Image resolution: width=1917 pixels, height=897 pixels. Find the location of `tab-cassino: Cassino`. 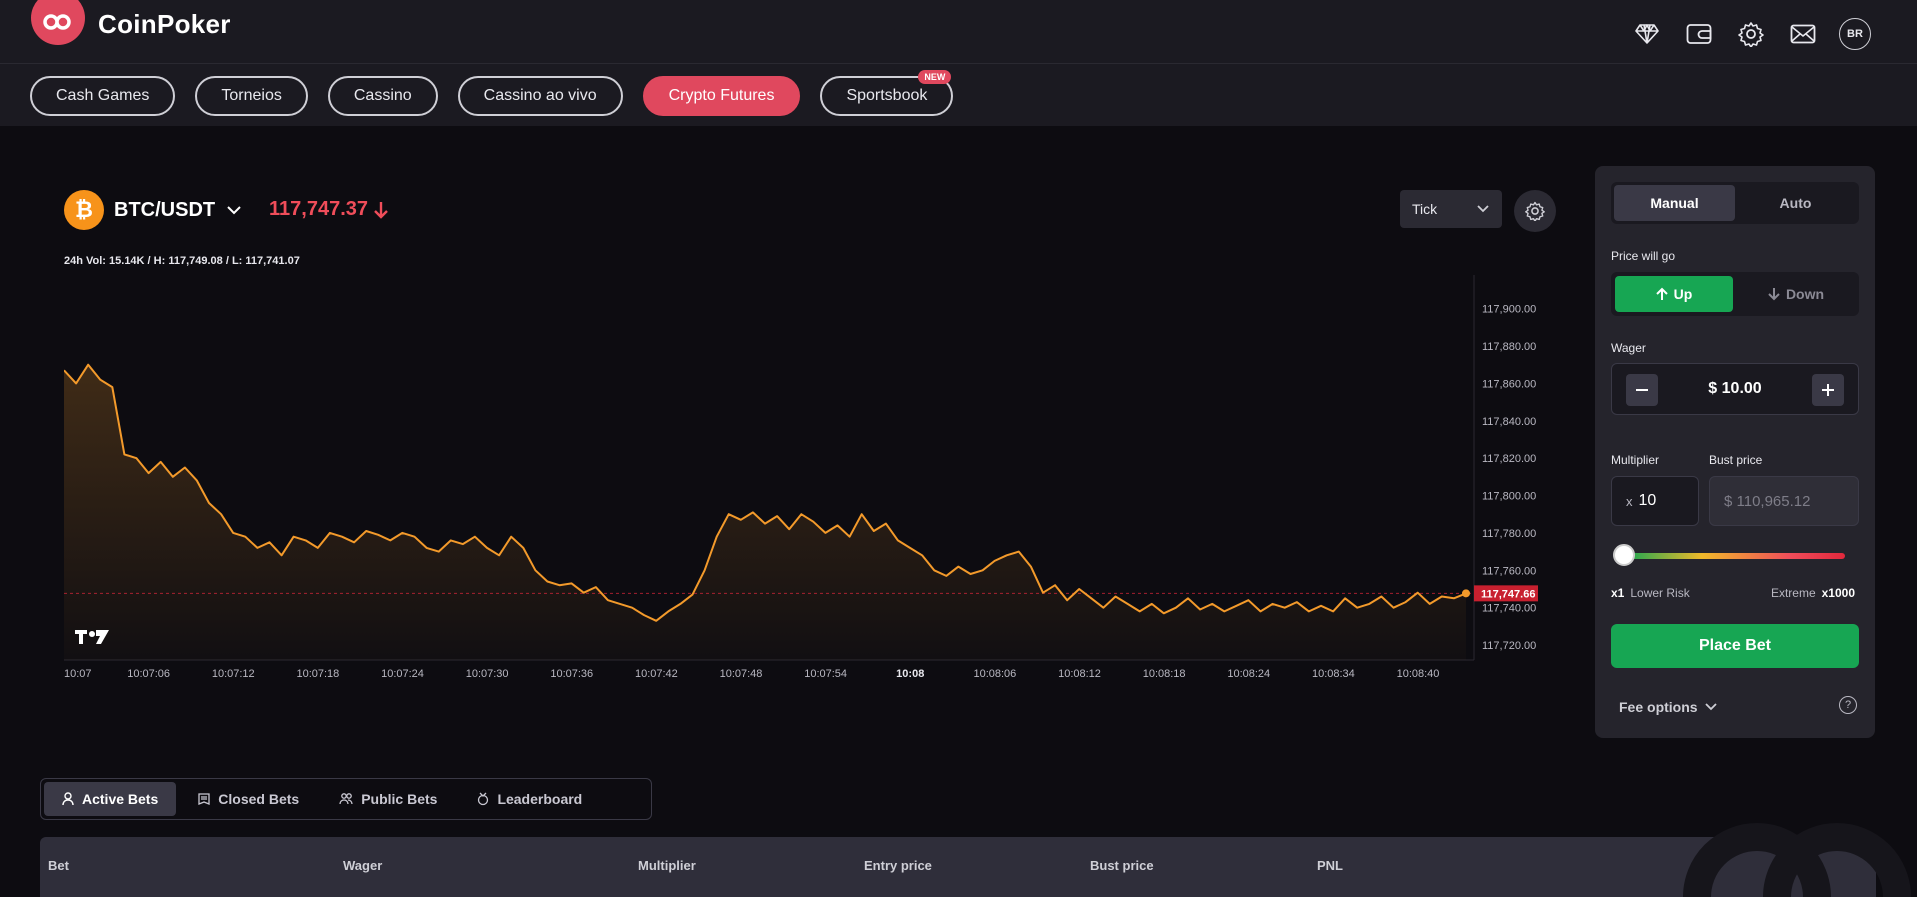

tab-cassino: Cassino is located at coordinates (382, 96).